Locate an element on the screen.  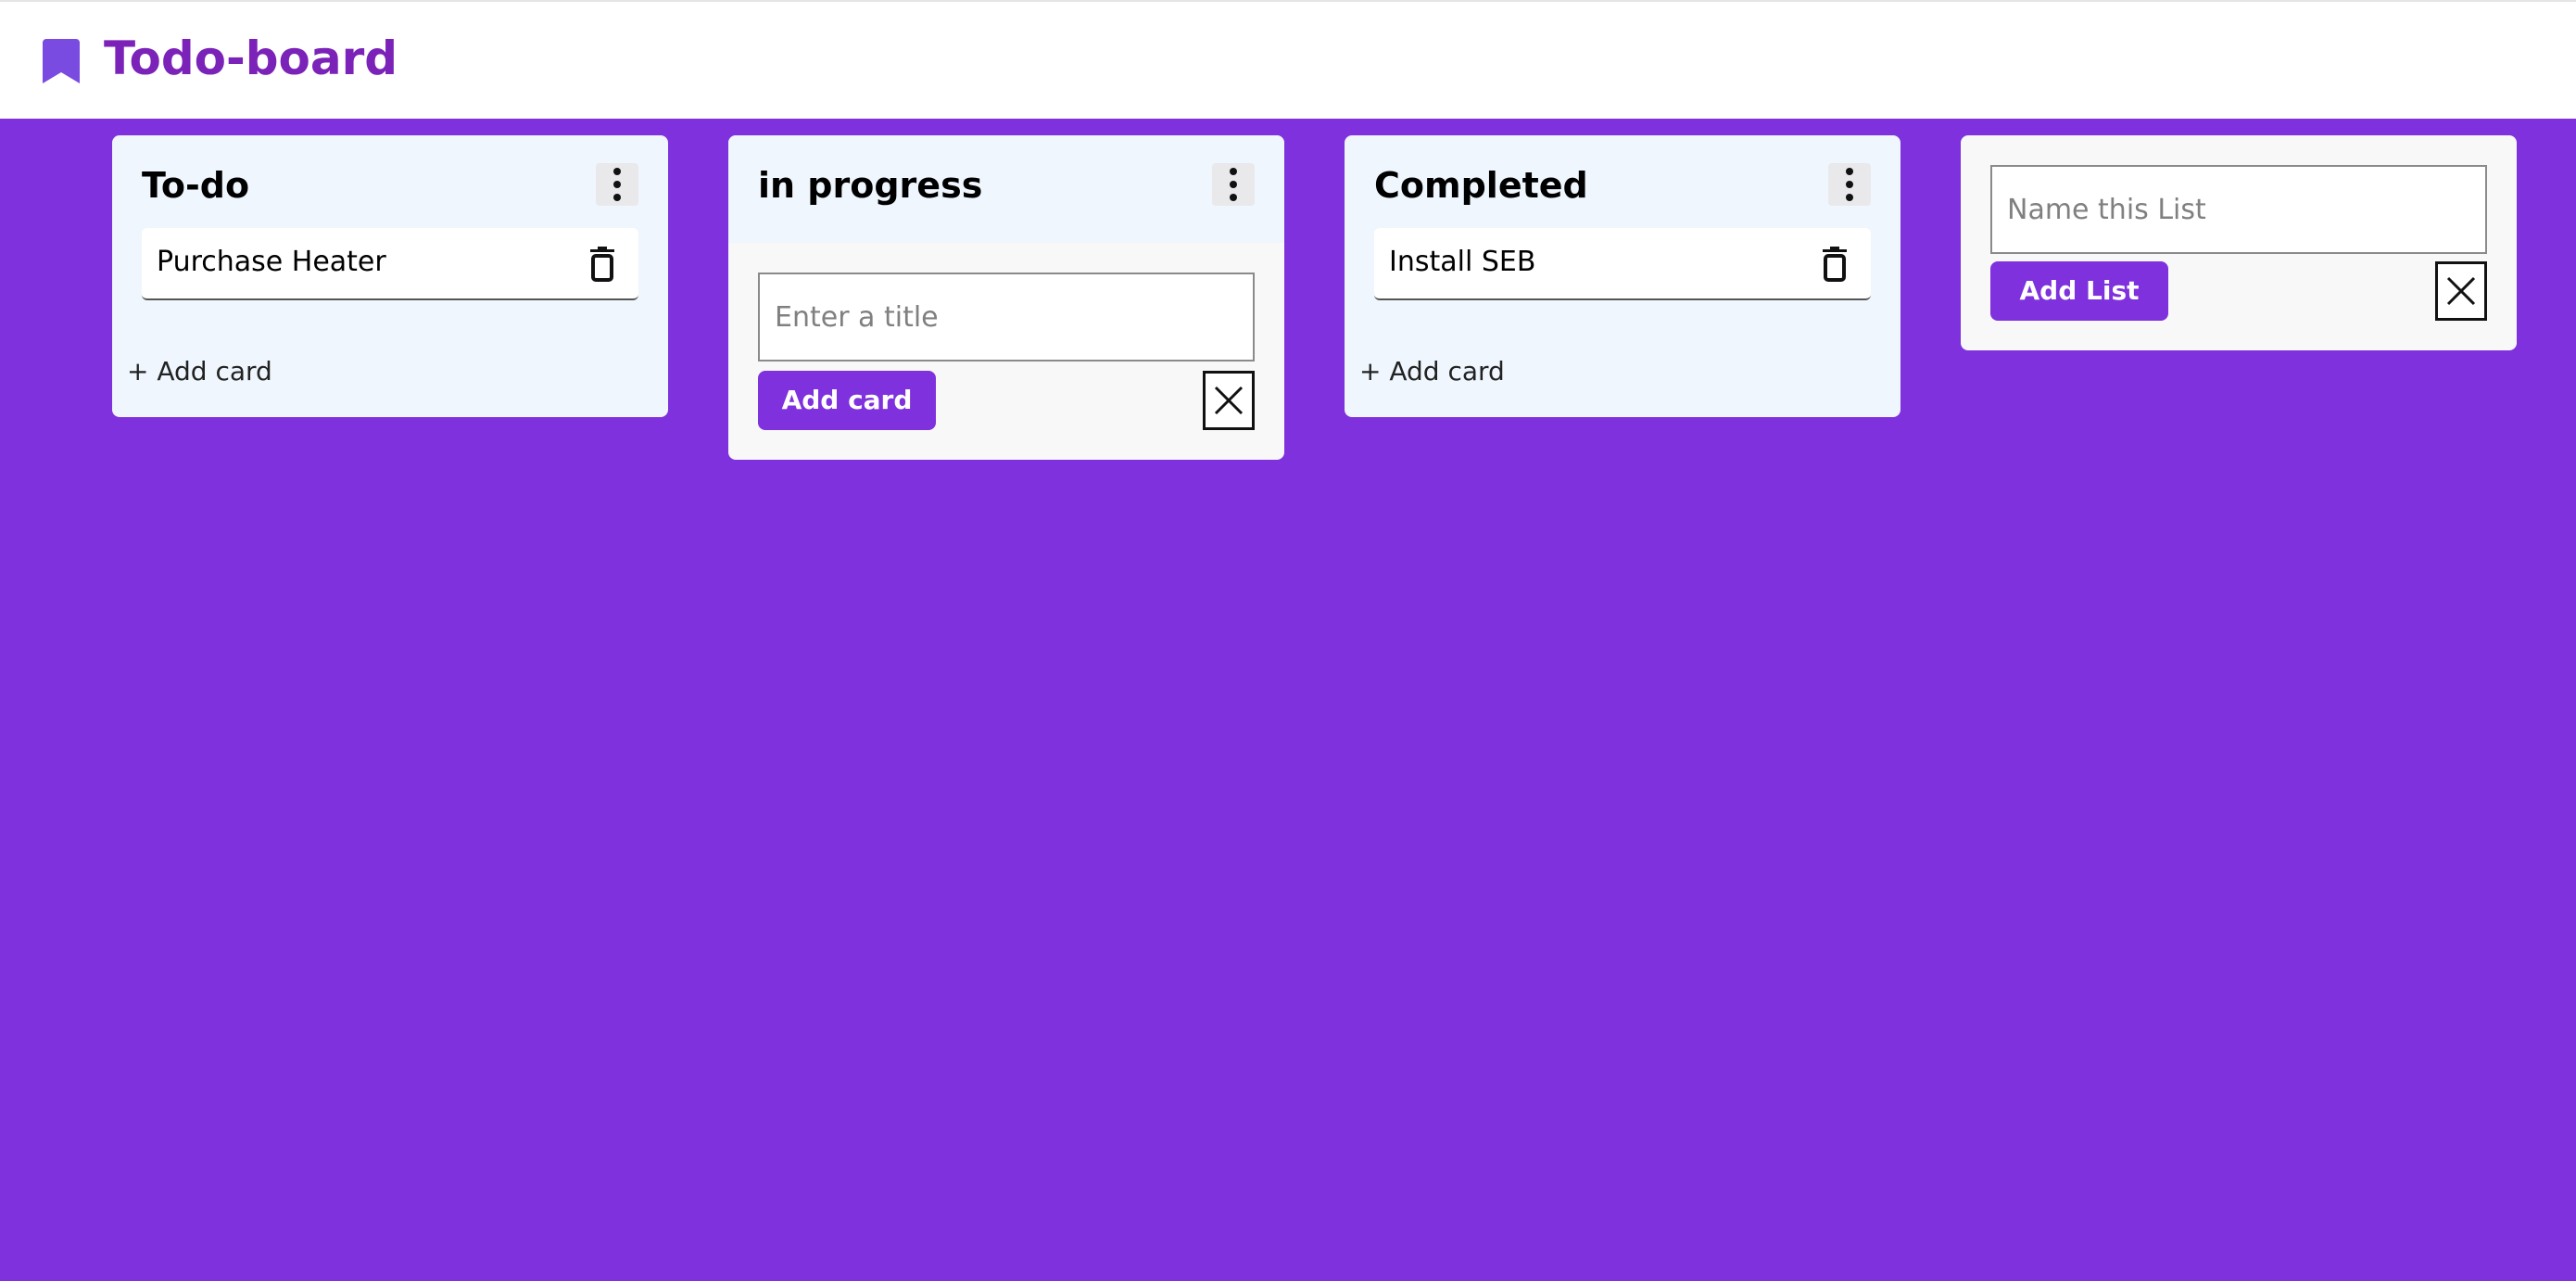
card: Purchase Heater is located at coordinates (390, 264).